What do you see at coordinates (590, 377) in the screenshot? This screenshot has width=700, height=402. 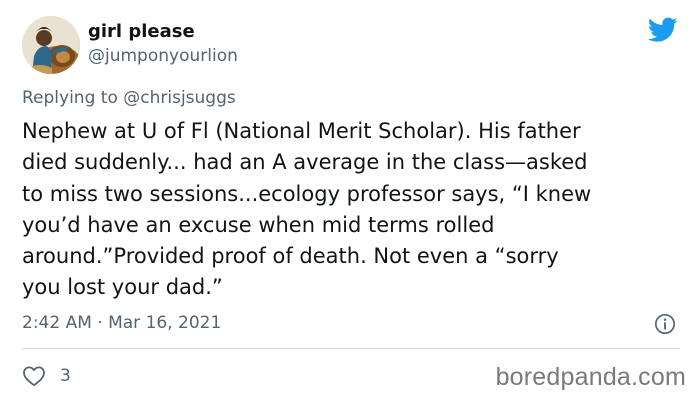 I see `boredpanda-watermark: boredpanda.com` at bounding box center [590, 377].